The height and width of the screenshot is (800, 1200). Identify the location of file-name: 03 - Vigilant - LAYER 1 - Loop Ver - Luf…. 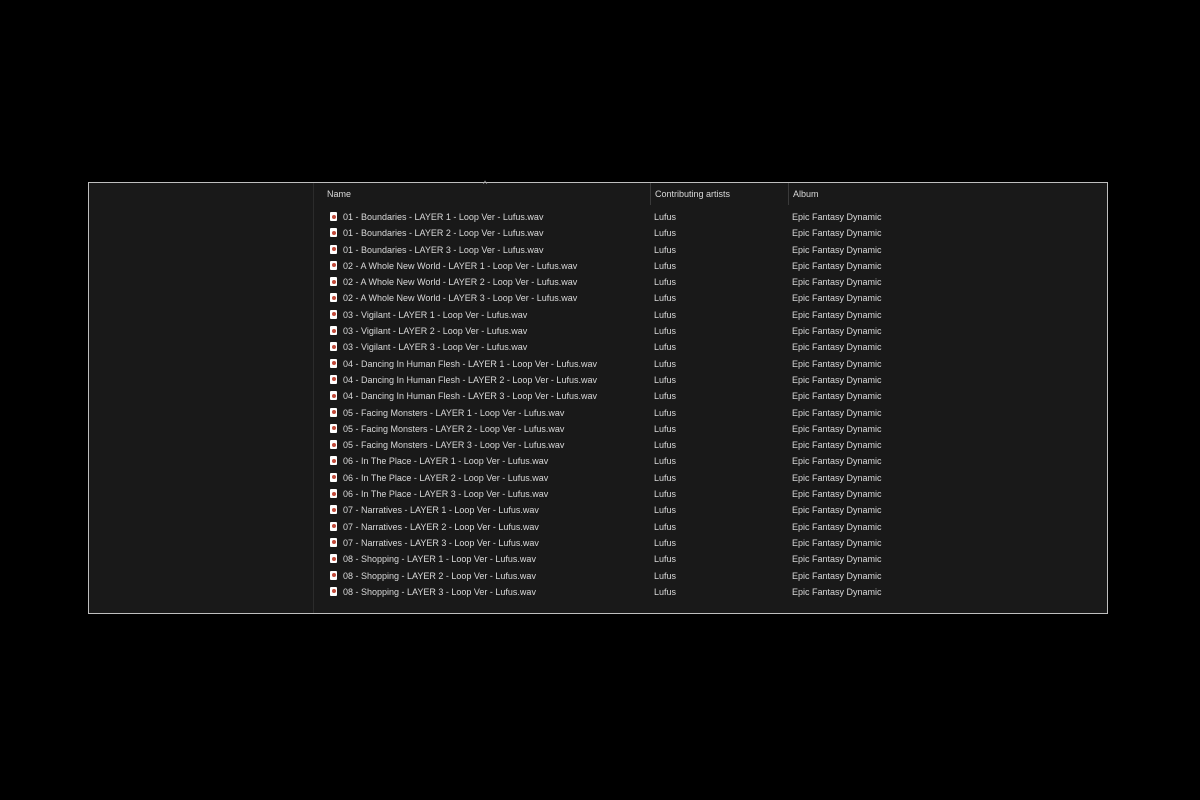
(435, 314).